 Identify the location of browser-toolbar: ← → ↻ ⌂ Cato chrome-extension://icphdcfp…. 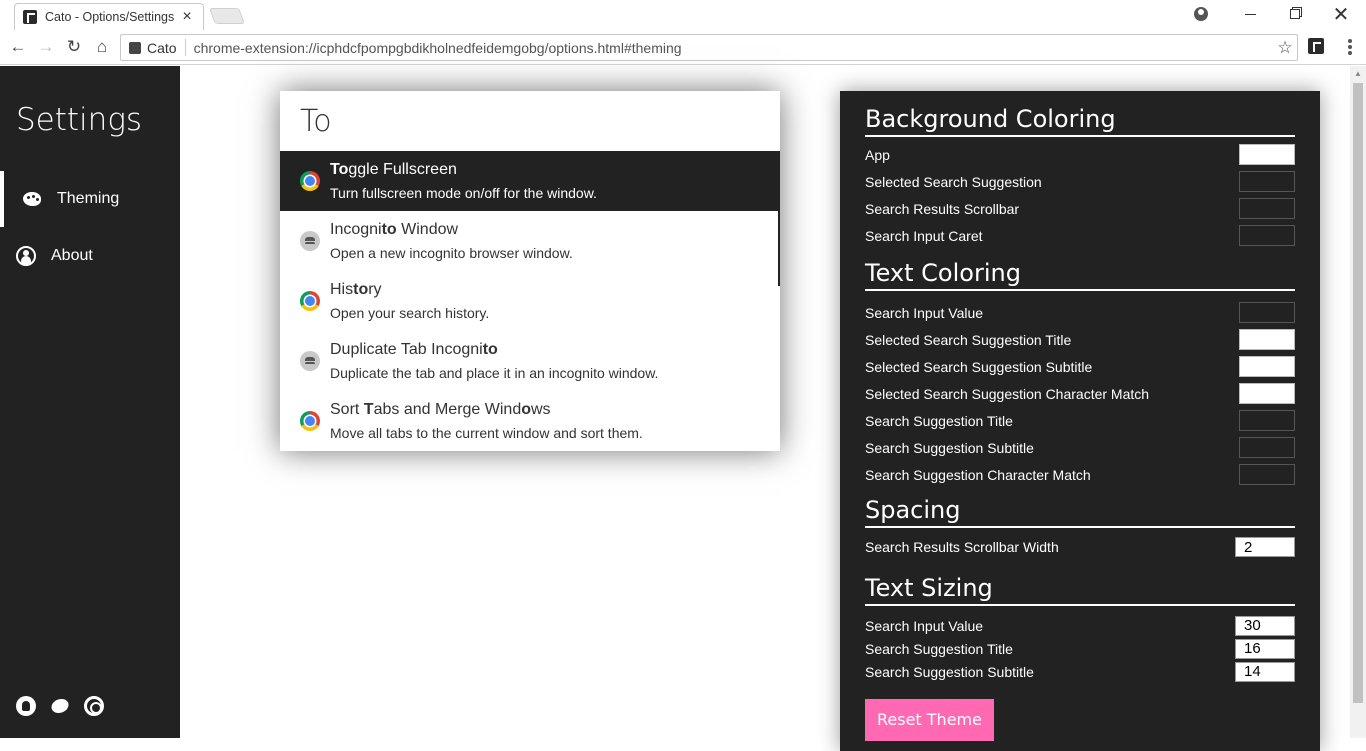
(683, 47).